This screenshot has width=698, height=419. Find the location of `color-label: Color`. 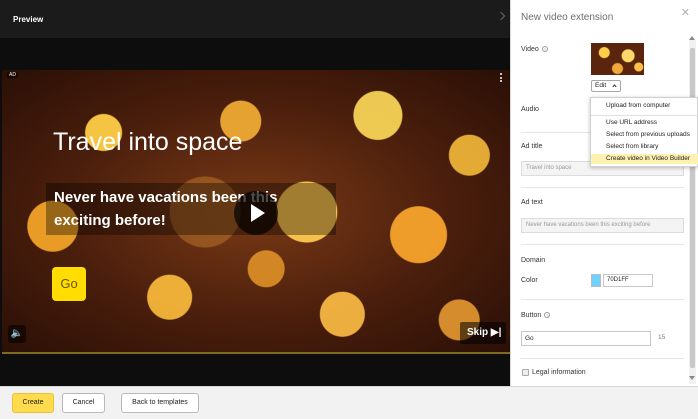

color-label: Color is located at coordinates (529, 280).